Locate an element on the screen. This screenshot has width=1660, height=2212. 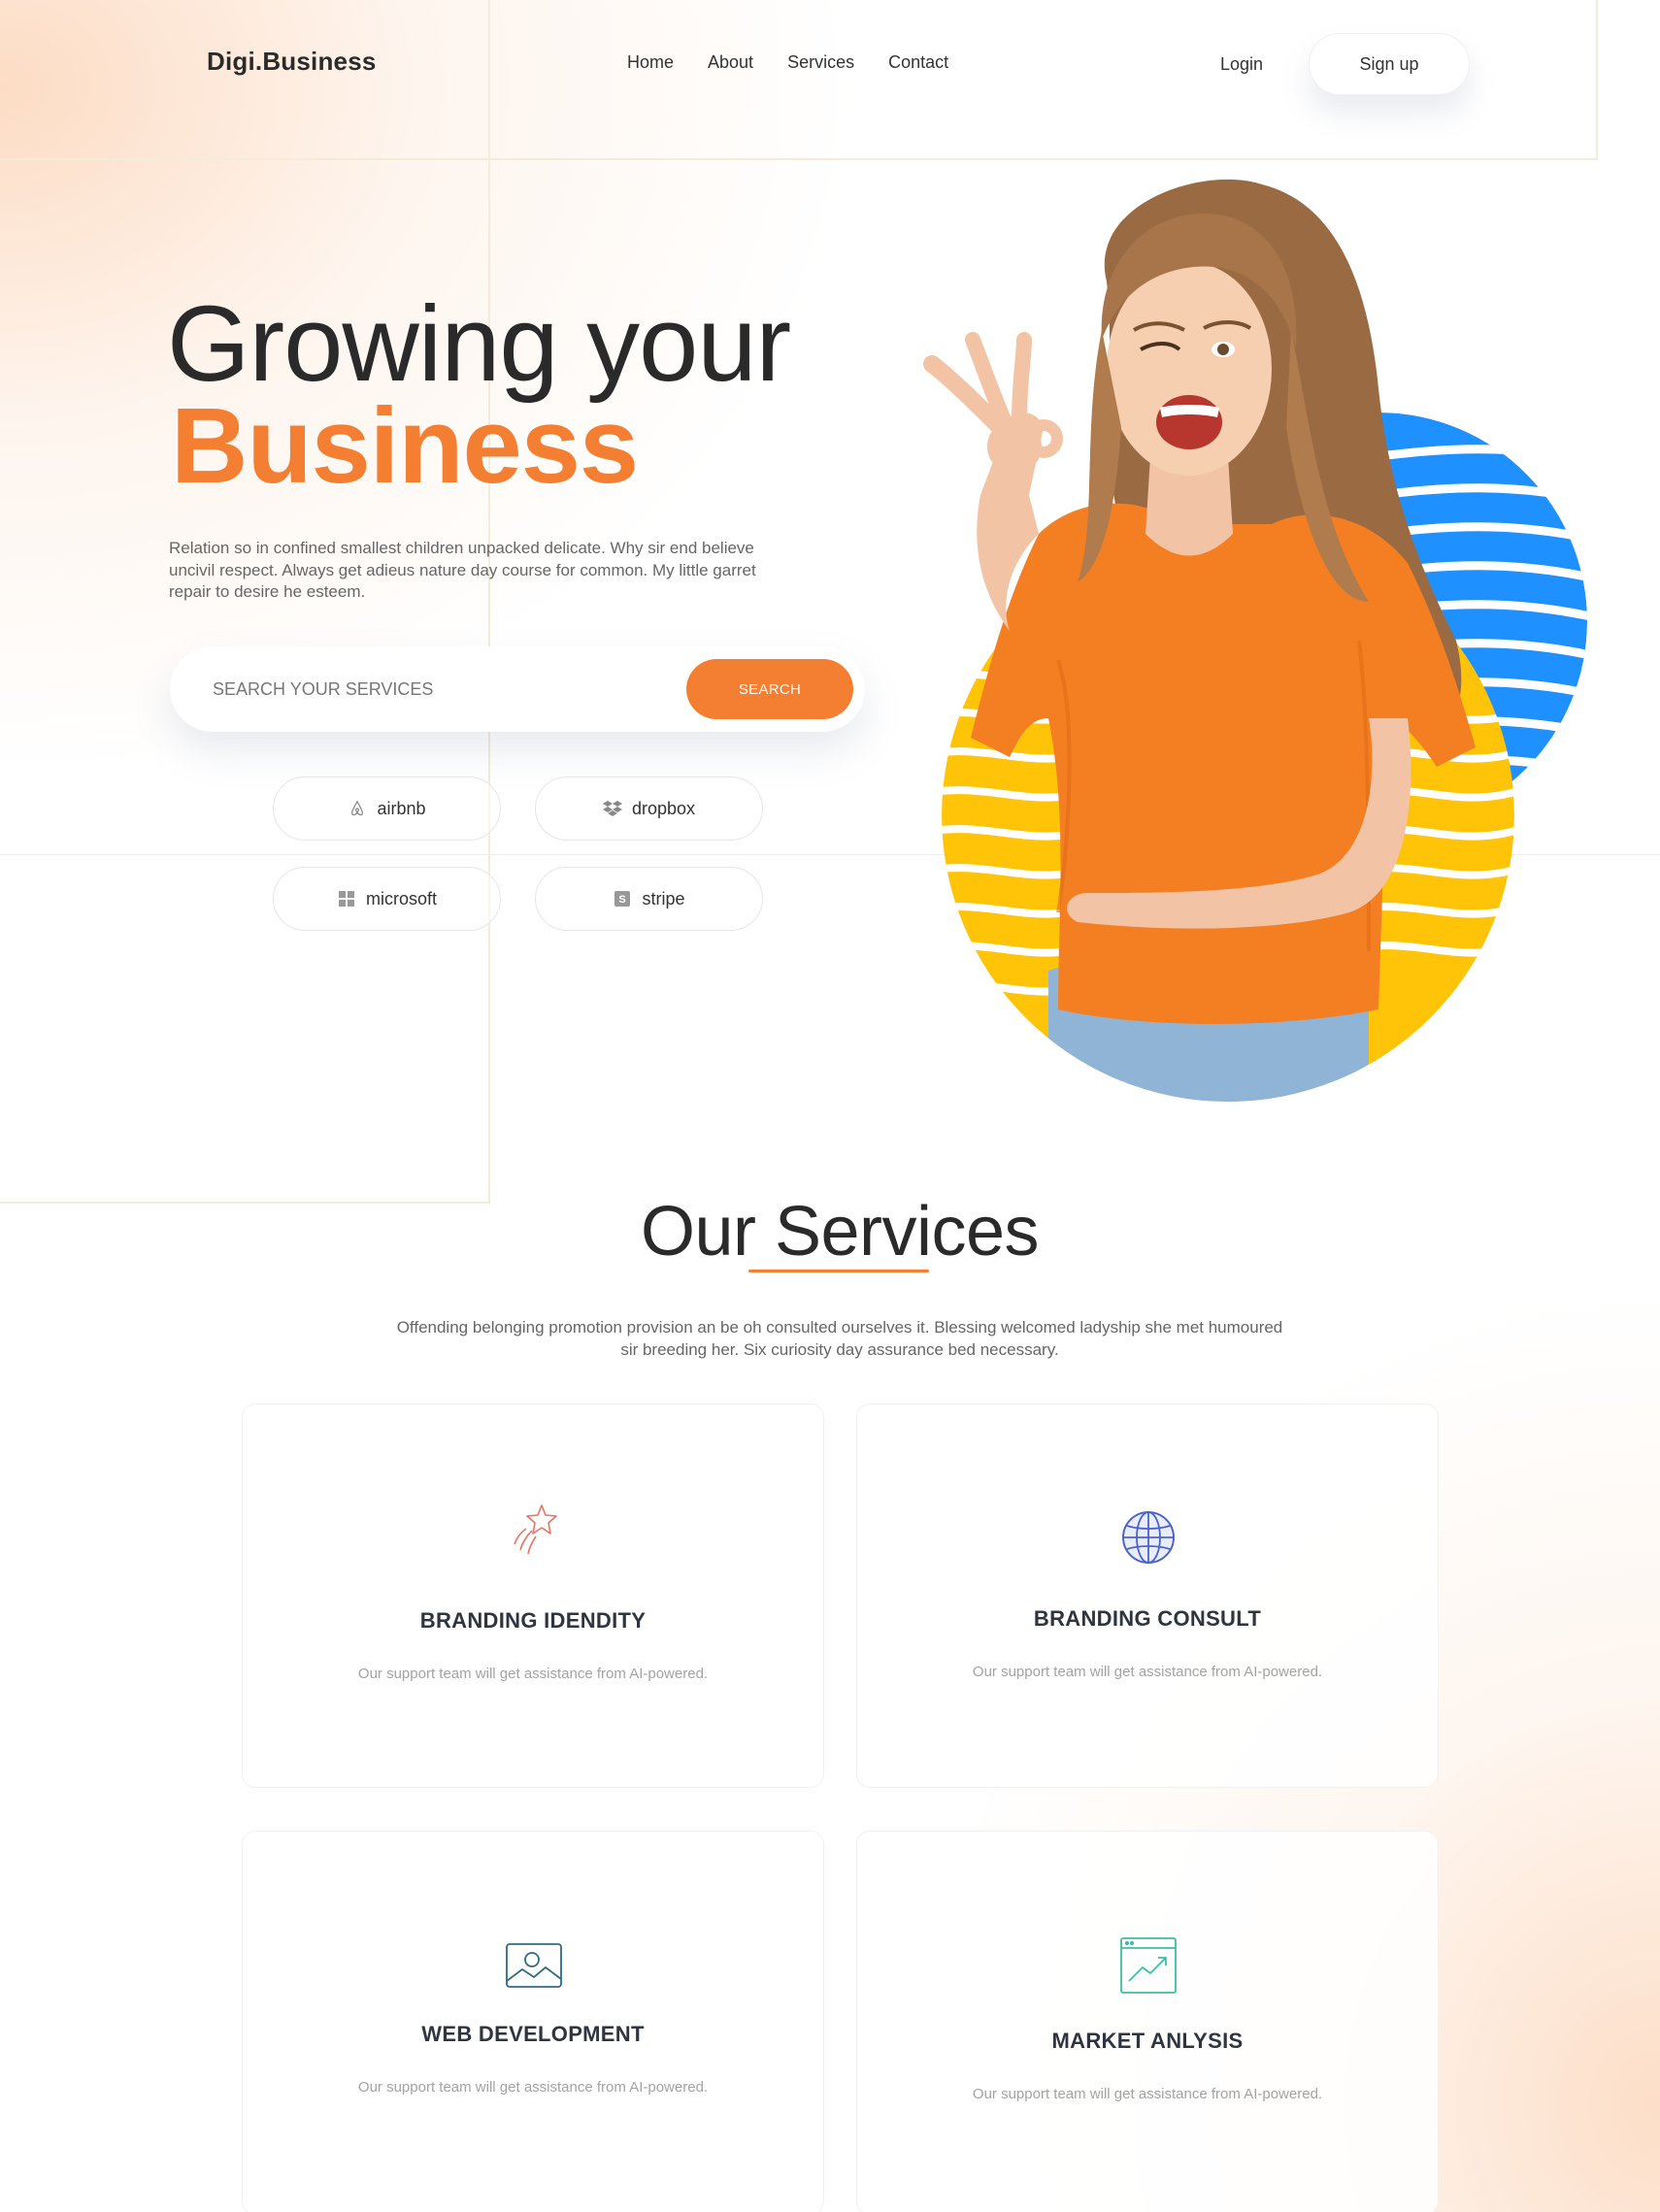
services-title-underline is located at coordinates (838, 1271).